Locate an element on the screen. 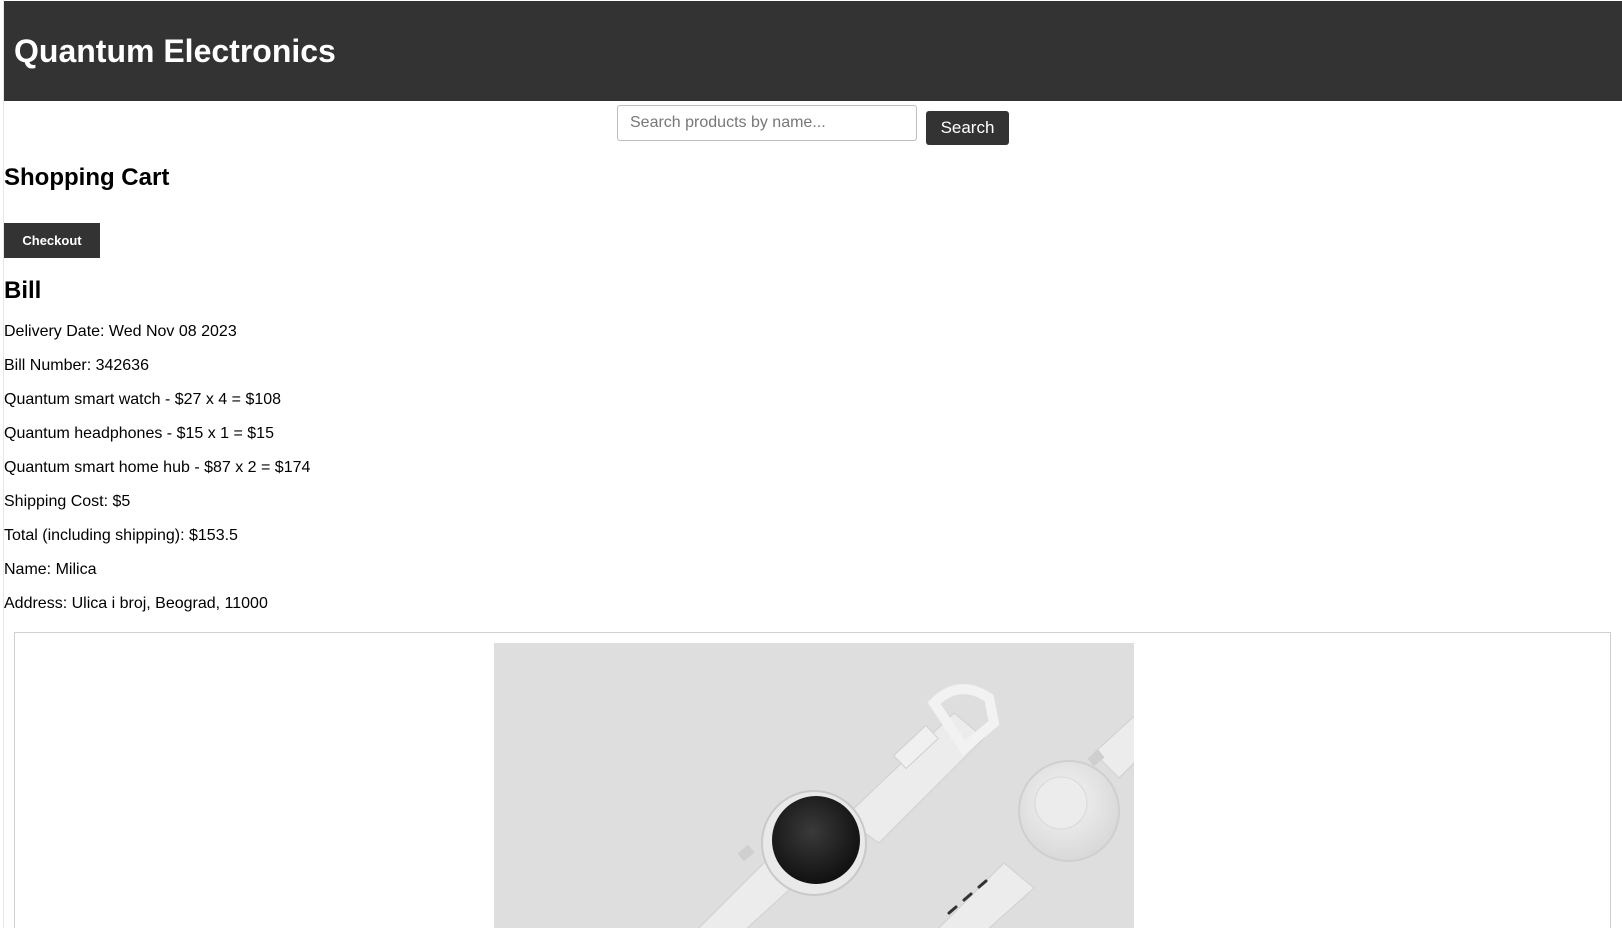  bill-shipping-cost: Shipping Cost: $5 is located at coordinates (67, 501).